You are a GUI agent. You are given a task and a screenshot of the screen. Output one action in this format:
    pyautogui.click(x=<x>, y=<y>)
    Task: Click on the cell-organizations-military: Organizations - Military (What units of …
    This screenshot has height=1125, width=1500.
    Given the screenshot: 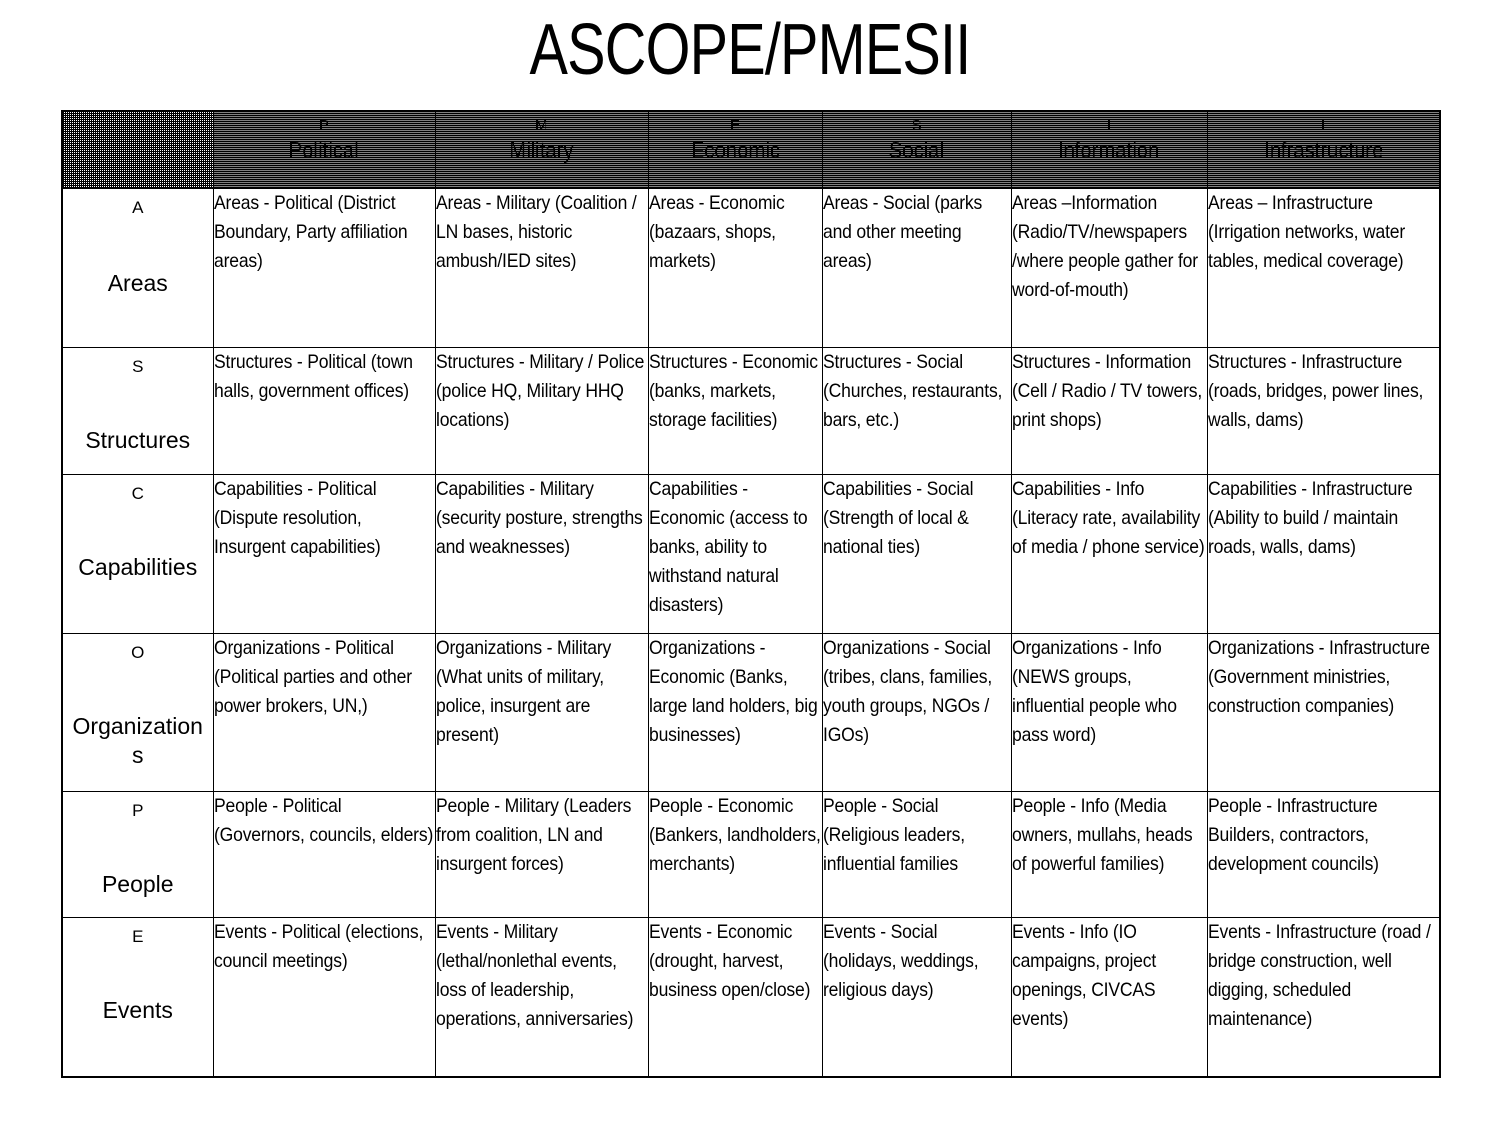 What is the action you would take?
    pyautogui.click(x=541, y=712)
    